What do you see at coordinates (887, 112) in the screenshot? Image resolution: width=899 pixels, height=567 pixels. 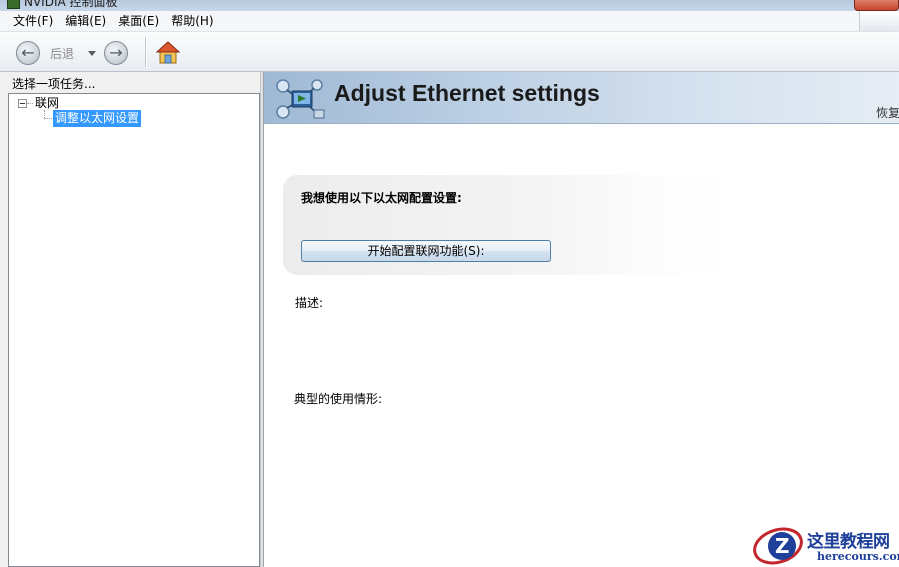 I see `restore-defaults-link: 恢复` at bounding box center [887, 112].